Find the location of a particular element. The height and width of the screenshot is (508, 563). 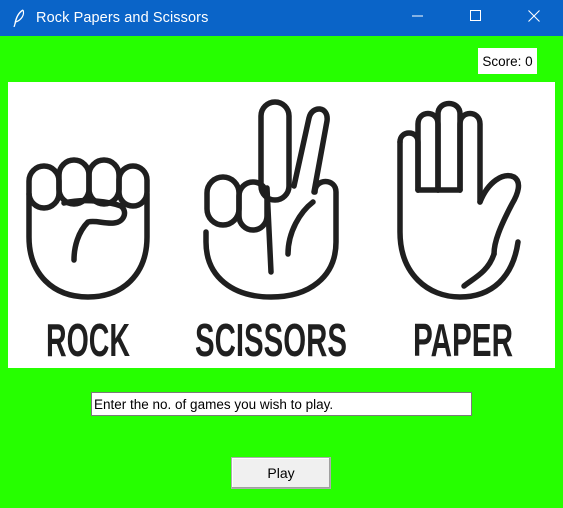

play-button: Play is located at coordinates (281, 473).